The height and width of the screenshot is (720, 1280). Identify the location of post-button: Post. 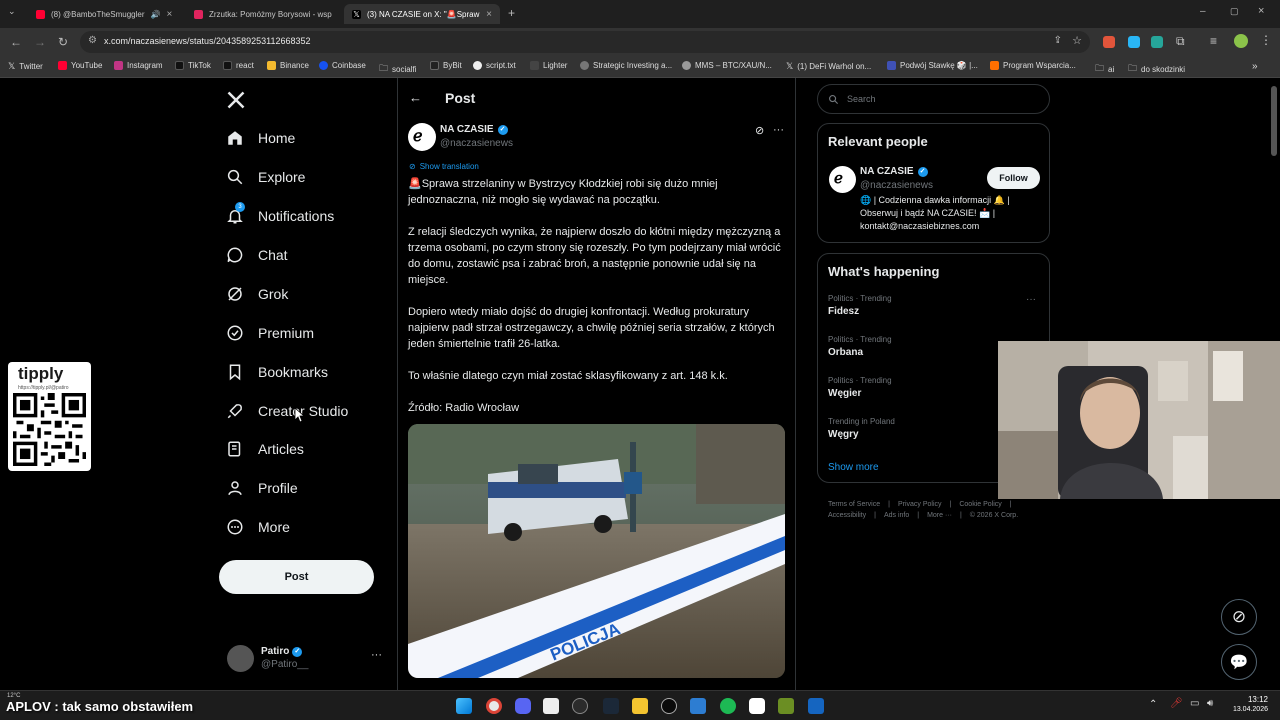
(296, 577).